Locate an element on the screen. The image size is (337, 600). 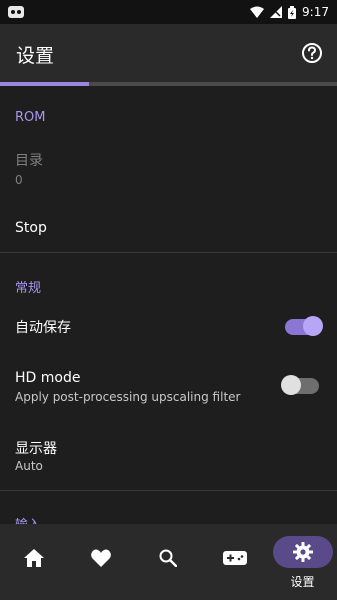
stop-label: Stop is located at coordinates (31, 228).